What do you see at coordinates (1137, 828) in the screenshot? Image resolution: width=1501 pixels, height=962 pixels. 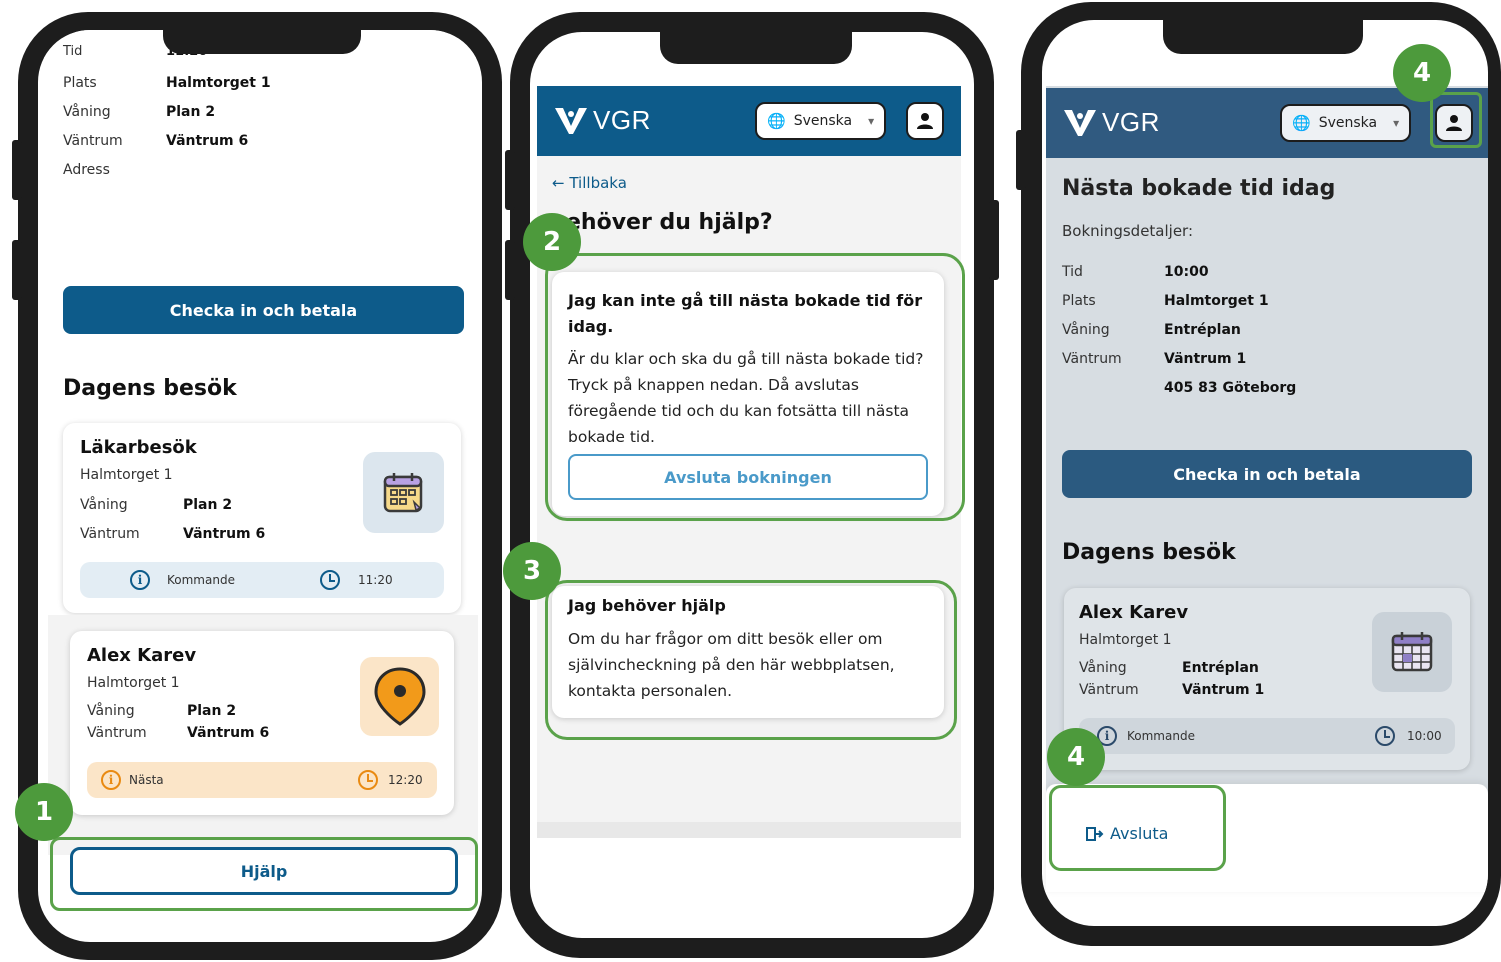 I see `highlight-logout` at bounding box center [1137, 828].